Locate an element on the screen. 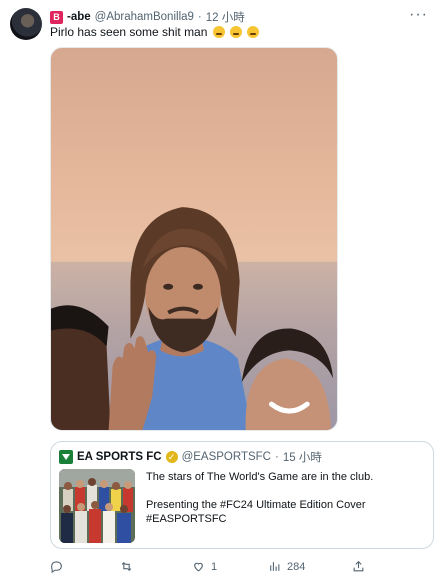 Image resolution: width=442 pixels, height=580 pixels. share-icon is located at coordinates (358, 566).